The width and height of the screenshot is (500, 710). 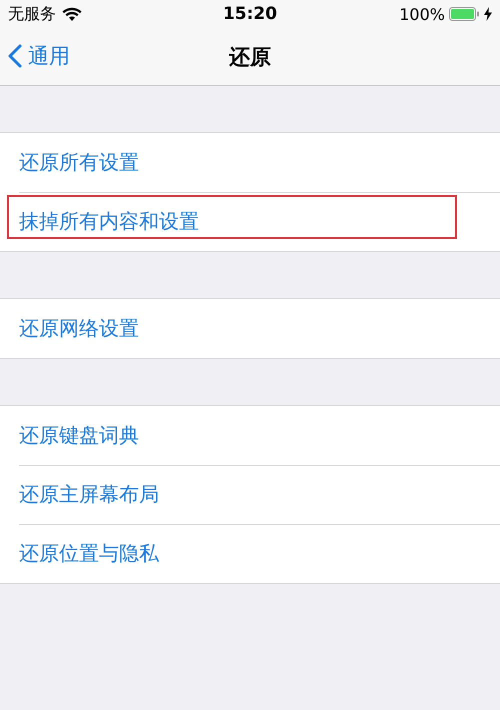 What do you see at coordinates (72, 14) in the screenshot?
I see `wifi-icon` at bounding box center [72, 14].